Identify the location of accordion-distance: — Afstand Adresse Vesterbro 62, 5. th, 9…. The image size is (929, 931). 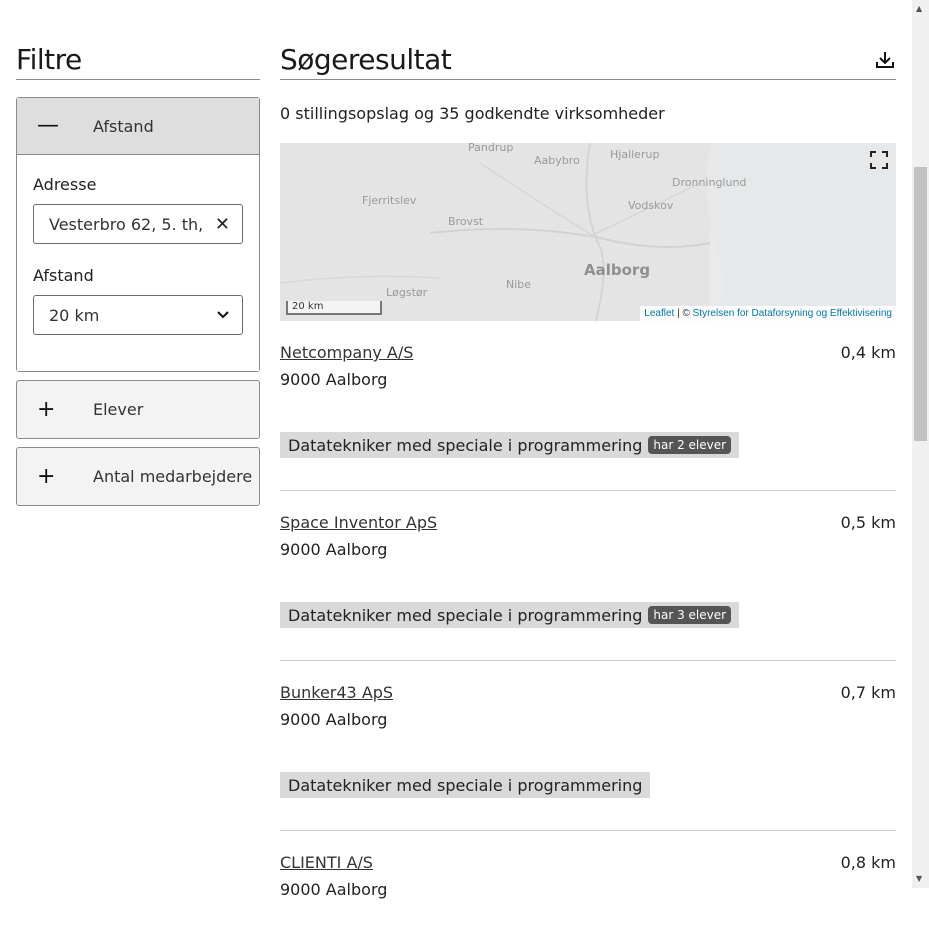
(138, 234).